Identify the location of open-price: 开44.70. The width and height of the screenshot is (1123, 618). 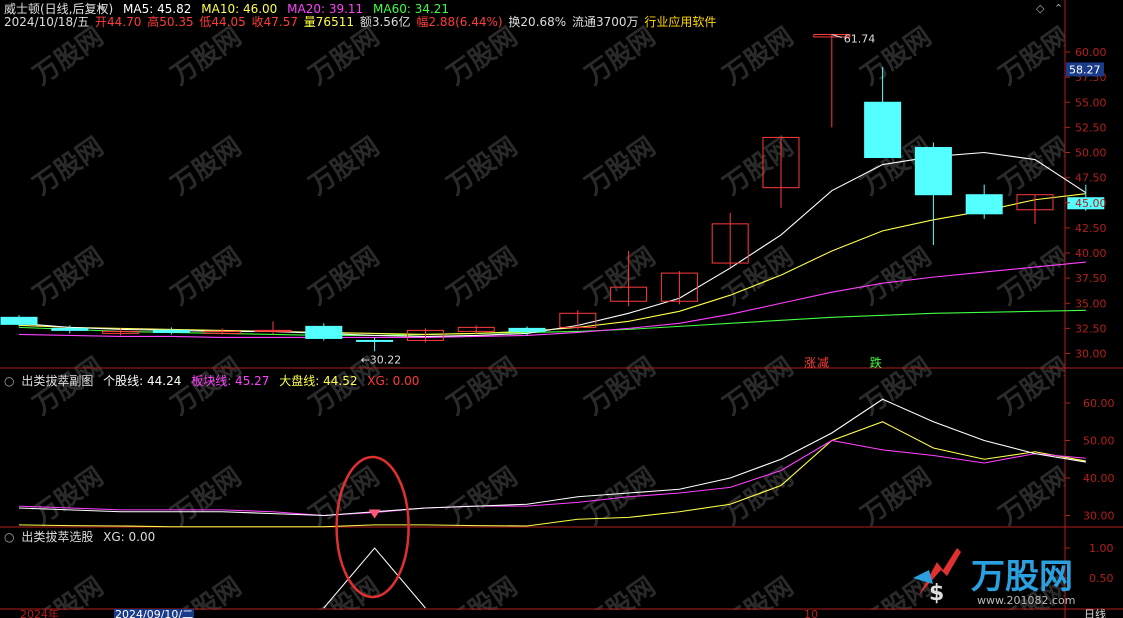
(118, 22).